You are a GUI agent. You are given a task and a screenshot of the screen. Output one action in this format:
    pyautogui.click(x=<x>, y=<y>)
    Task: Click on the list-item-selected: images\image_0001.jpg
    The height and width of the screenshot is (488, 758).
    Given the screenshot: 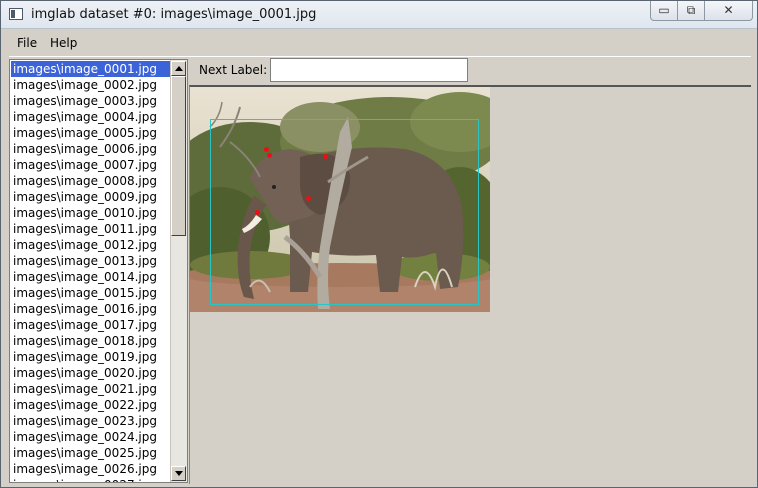 What is the action you would take?
    pyautogui.click(x=91, y=69)
    